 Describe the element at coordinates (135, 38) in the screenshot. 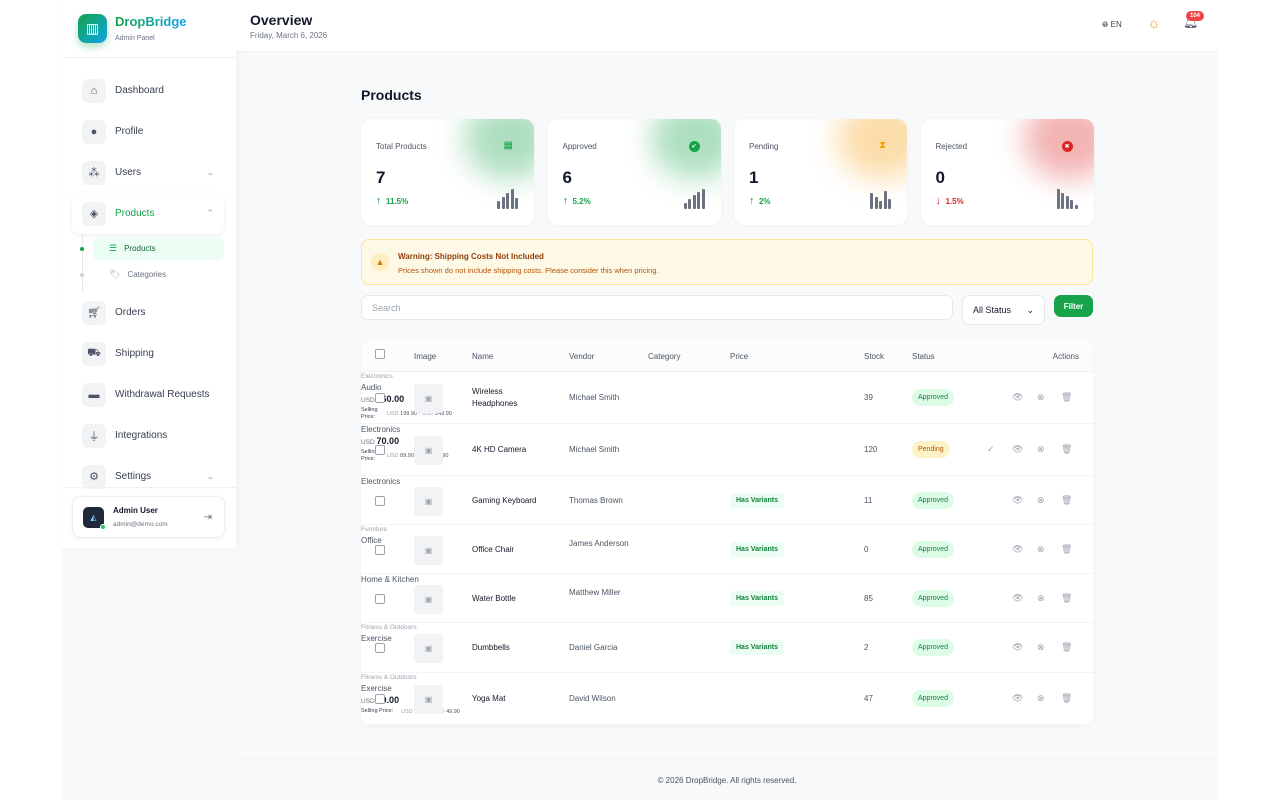

I see `brand-subtitle: Admin Panel` at that location.